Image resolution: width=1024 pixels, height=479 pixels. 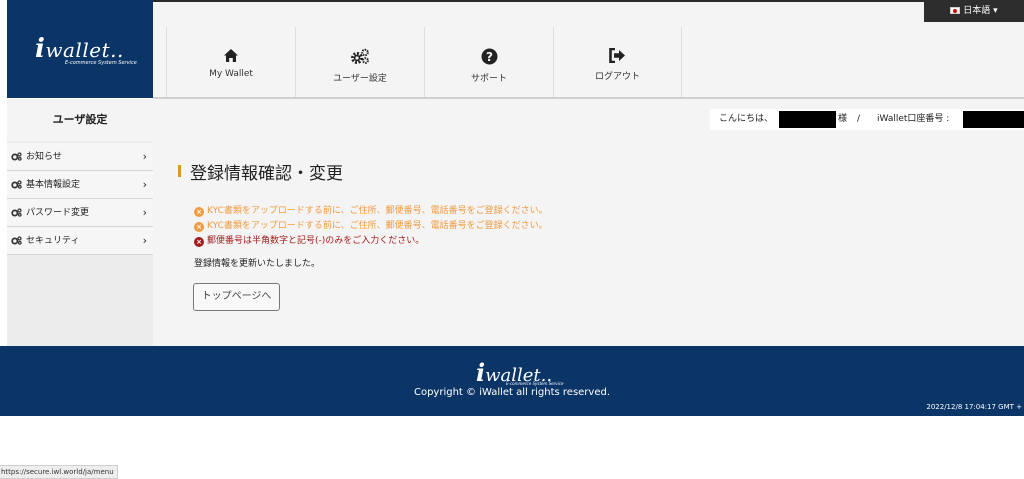 I want to click on server-timestamp: 2022/12/8 17:04:17 GMT +, so click(x=974, y=407).